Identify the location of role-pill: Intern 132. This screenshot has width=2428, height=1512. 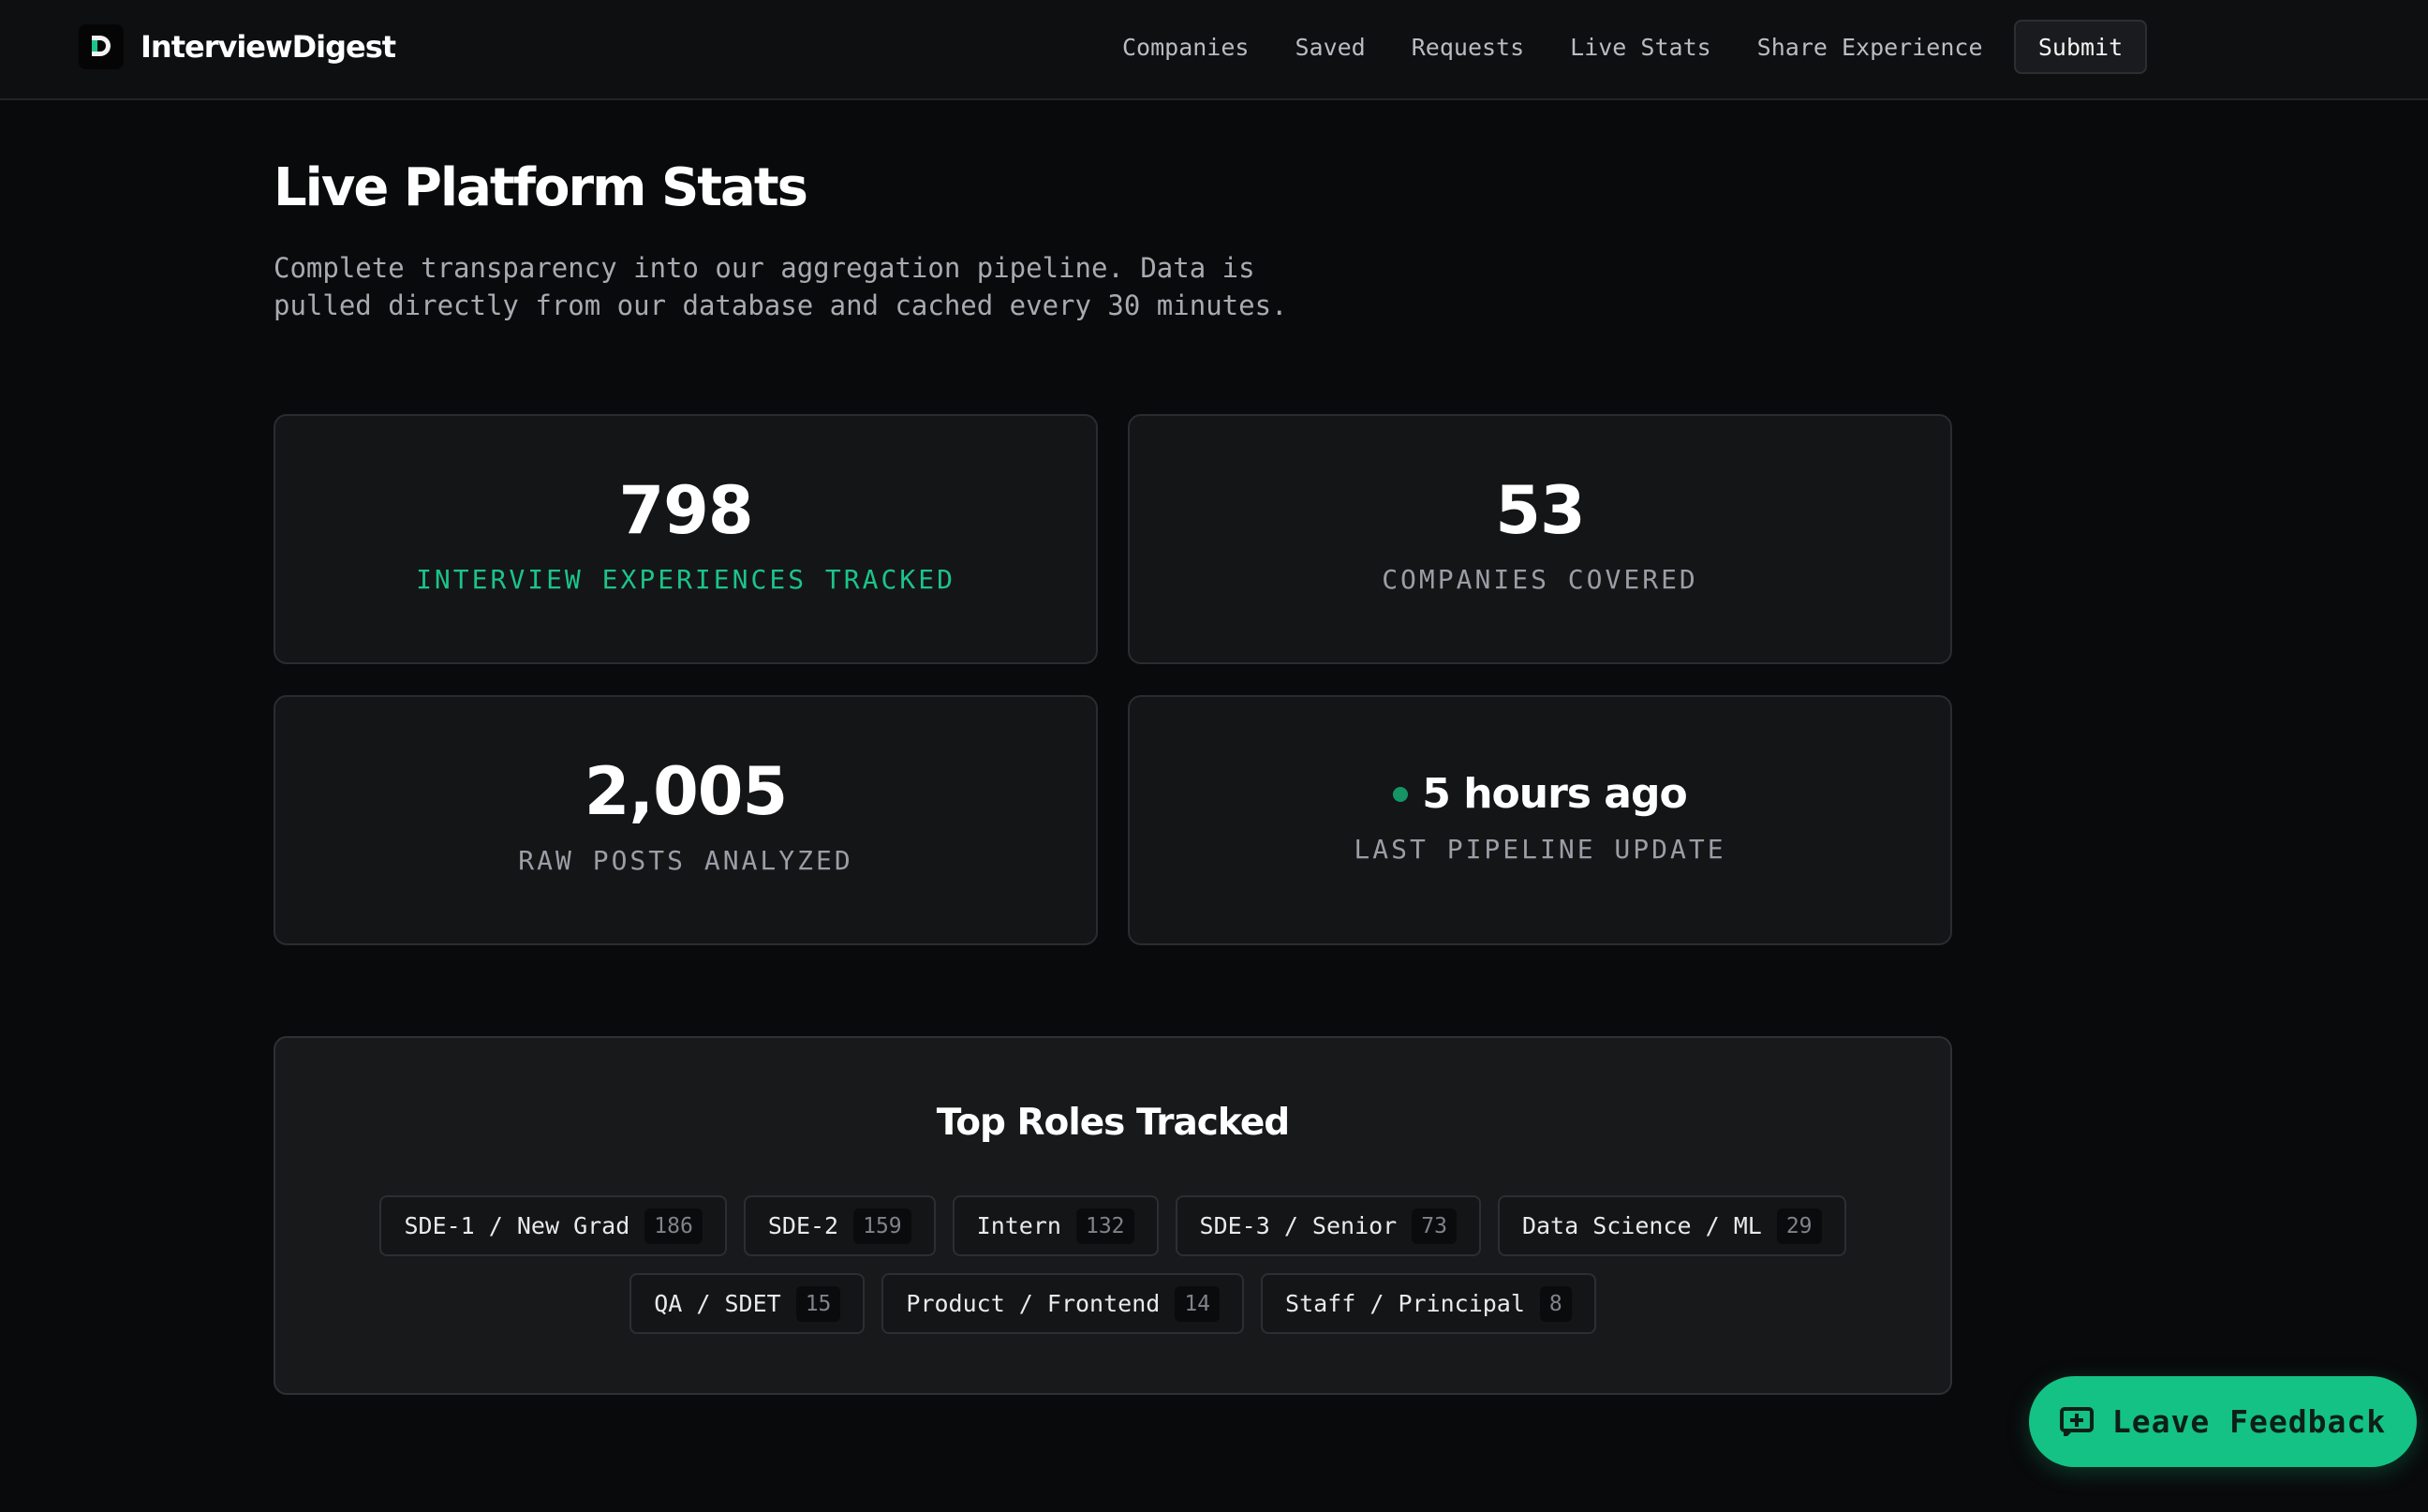
(1056, 1225).